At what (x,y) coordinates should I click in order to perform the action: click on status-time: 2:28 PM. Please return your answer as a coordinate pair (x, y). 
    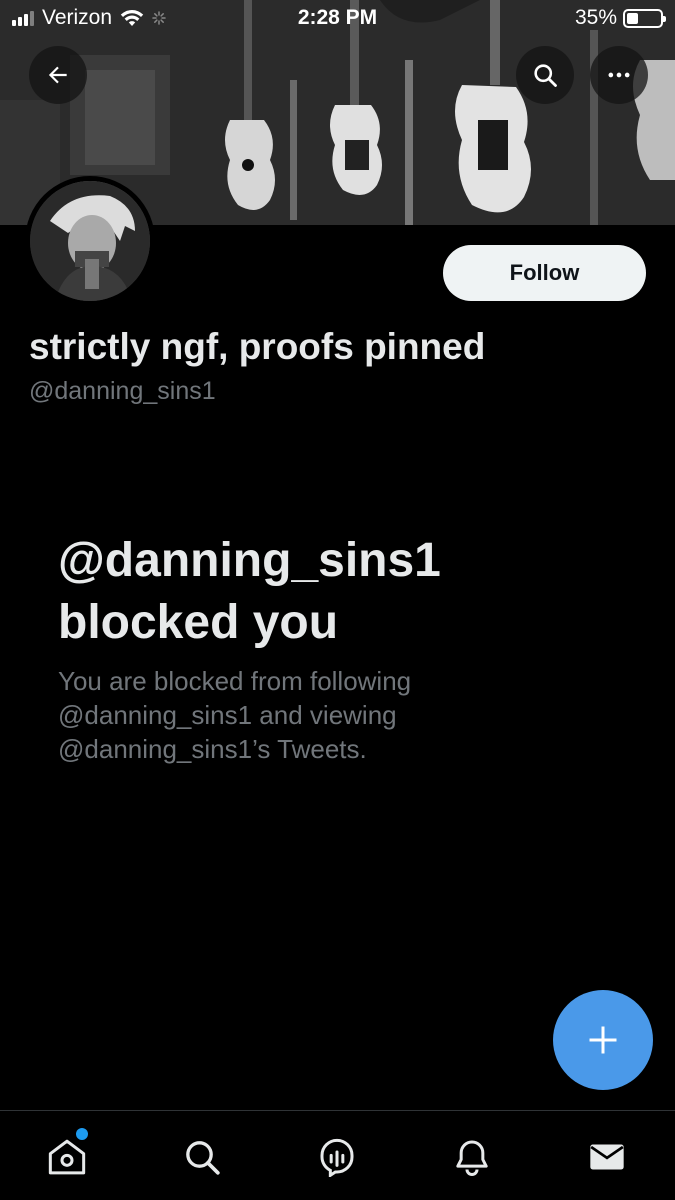
    Looking at the image, I should click on (337, 17).